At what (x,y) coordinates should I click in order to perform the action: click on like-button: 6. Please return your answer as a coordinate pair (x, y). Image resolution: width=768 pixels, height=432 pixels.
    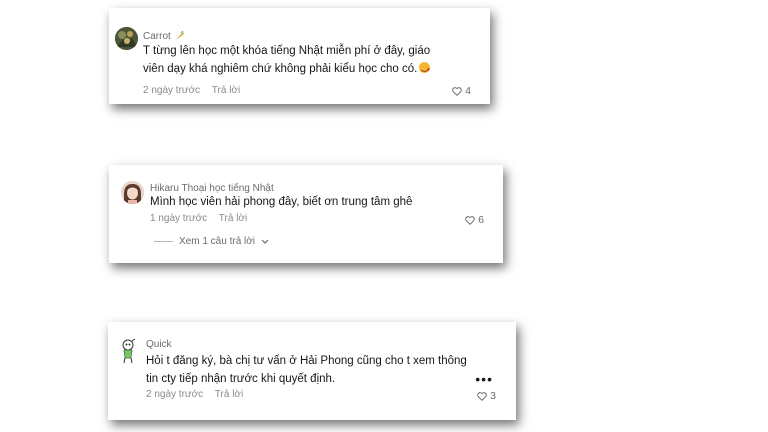
    Looking at the image, I should click on (474, 220).